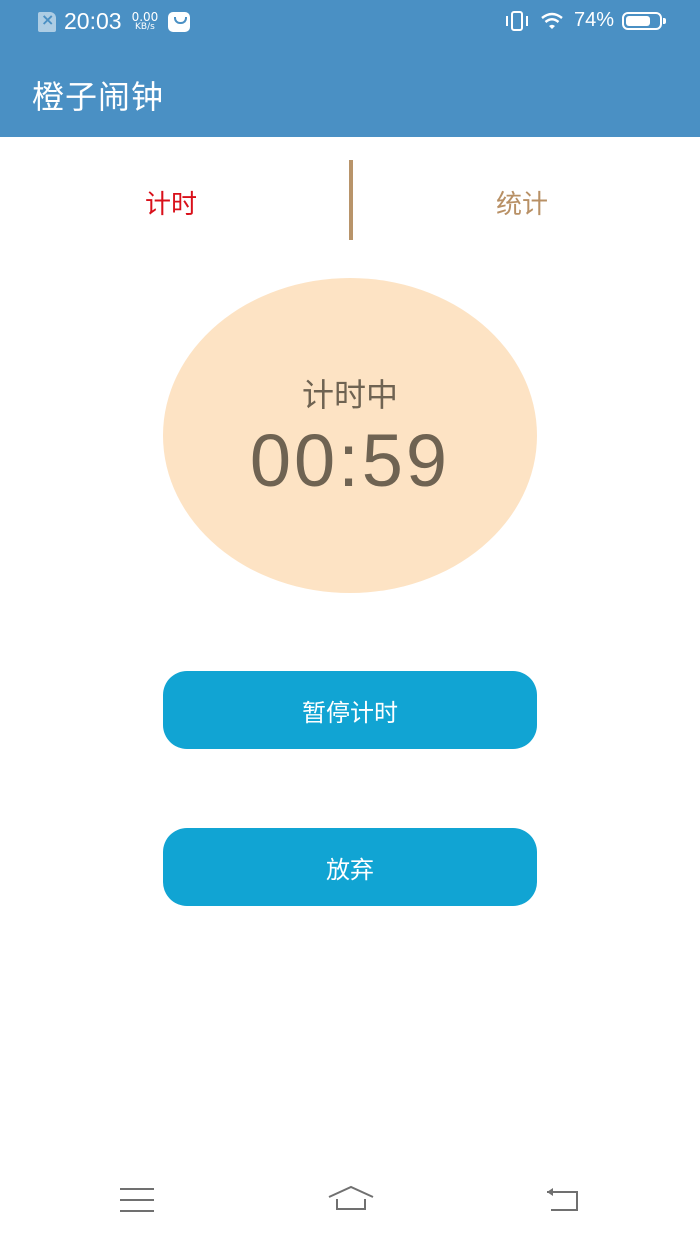  Describe the element at coordinates (137, 1201) in the screenshot. I see `menu-icon` at that location.